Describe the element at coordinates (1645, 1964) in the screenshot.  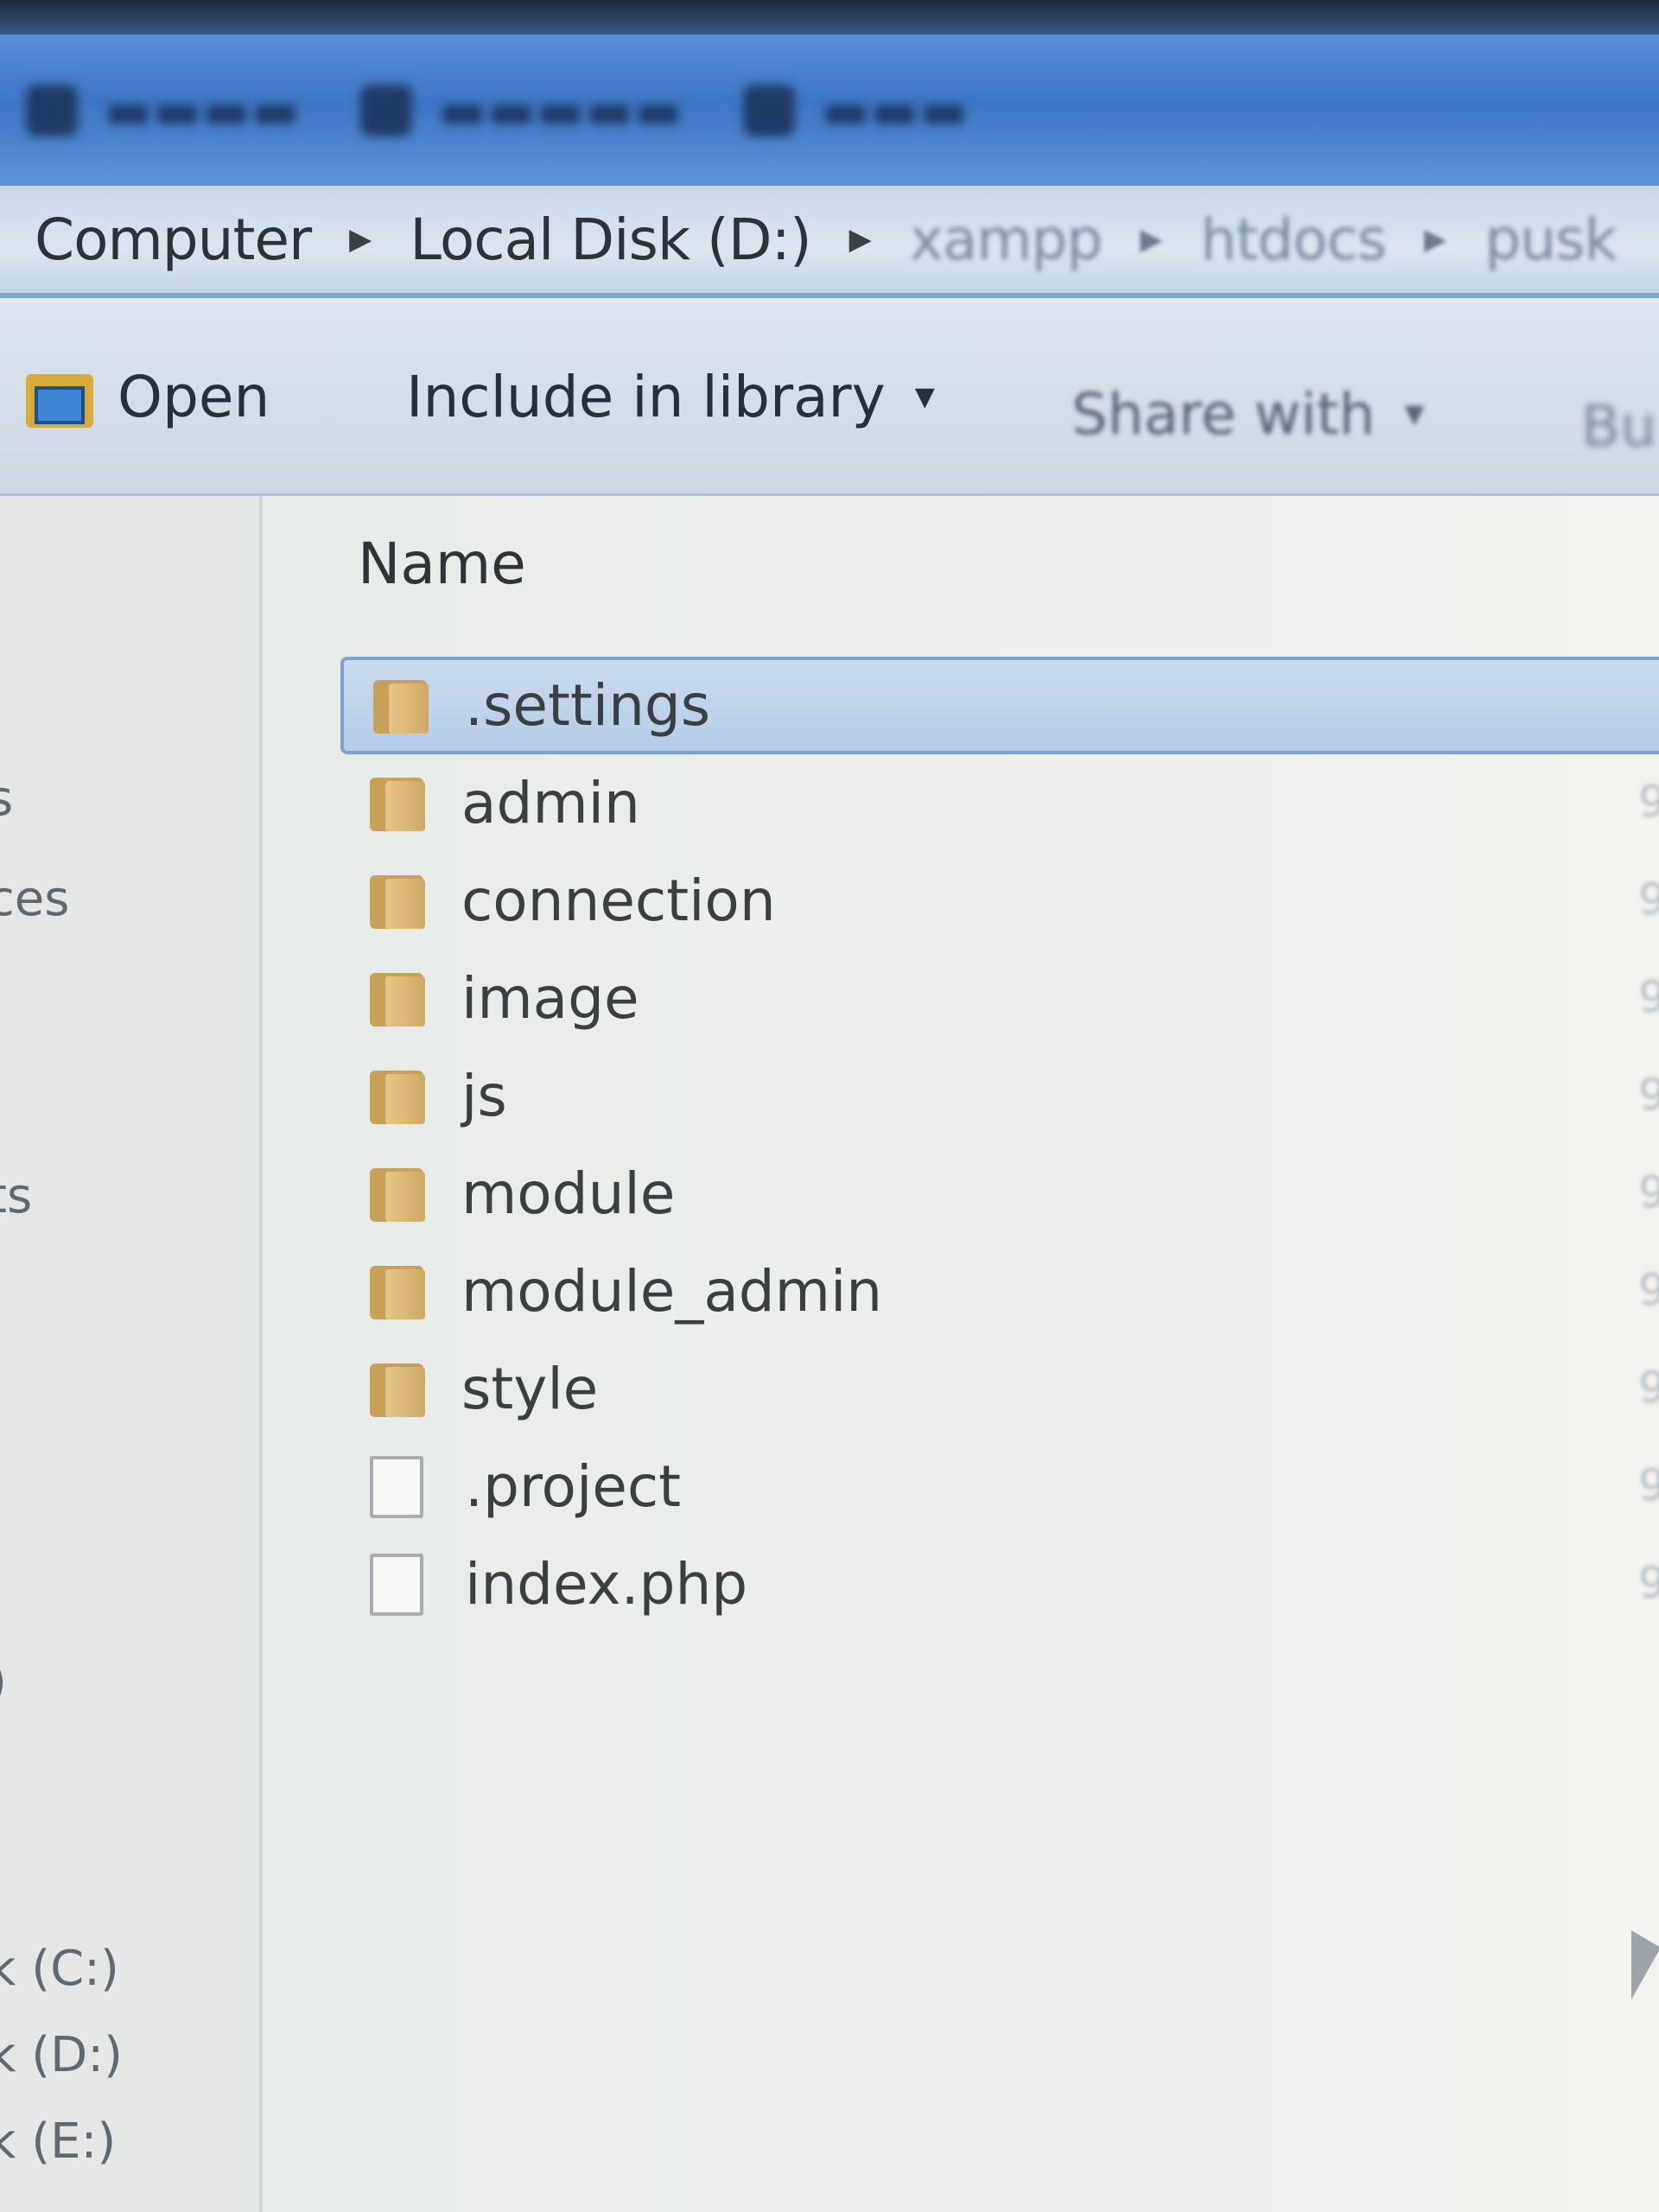
I see `mouse-cursor-icon` at that location.